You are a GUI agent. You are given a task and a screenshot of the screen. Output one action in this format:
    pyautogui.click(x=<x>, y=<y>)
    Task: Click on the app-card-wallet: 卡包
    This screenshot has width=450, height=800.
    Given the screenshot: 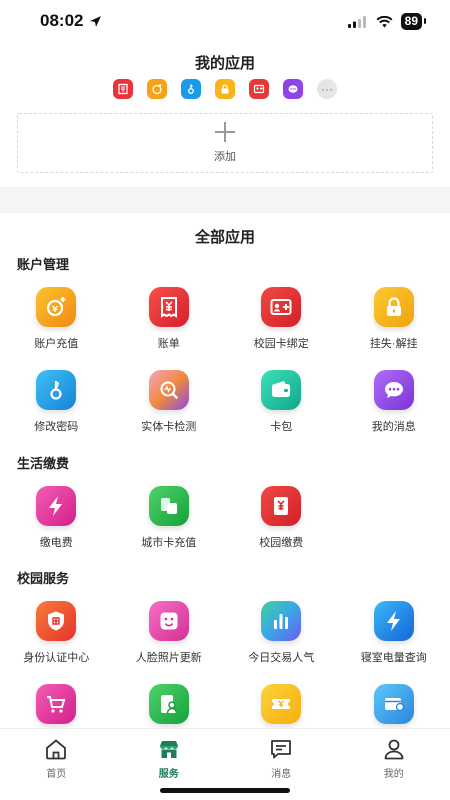 What is the action you would take?
    pyautogui.click(x=281, y=402)
    